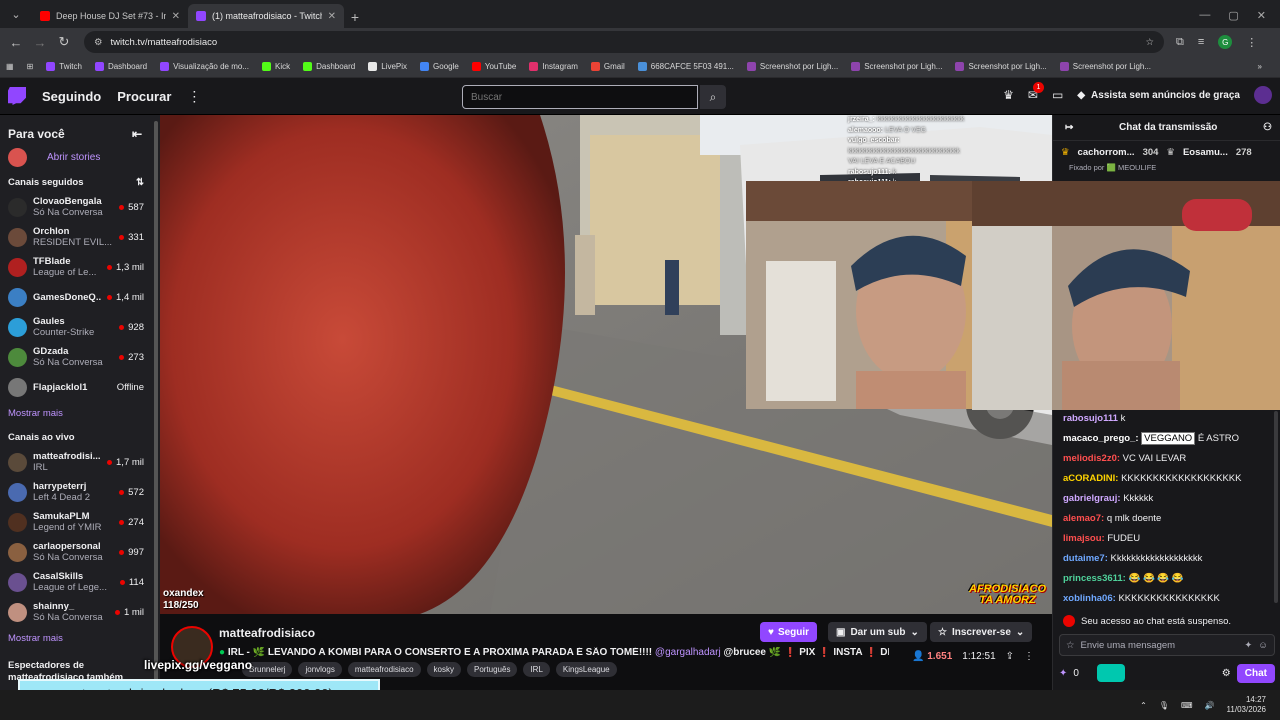 Image resolution: width=1280 pixels, height=720 pixels. I want to click on bits-icon: ✦, so click(1248, 645).